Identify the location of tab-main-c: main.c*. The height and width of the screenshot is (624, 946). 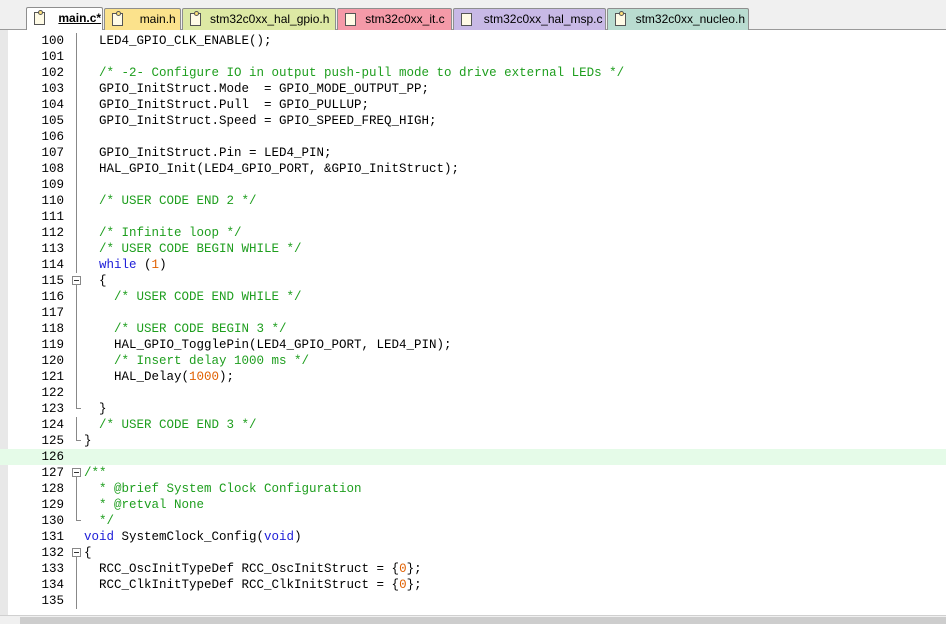
(64, 18).